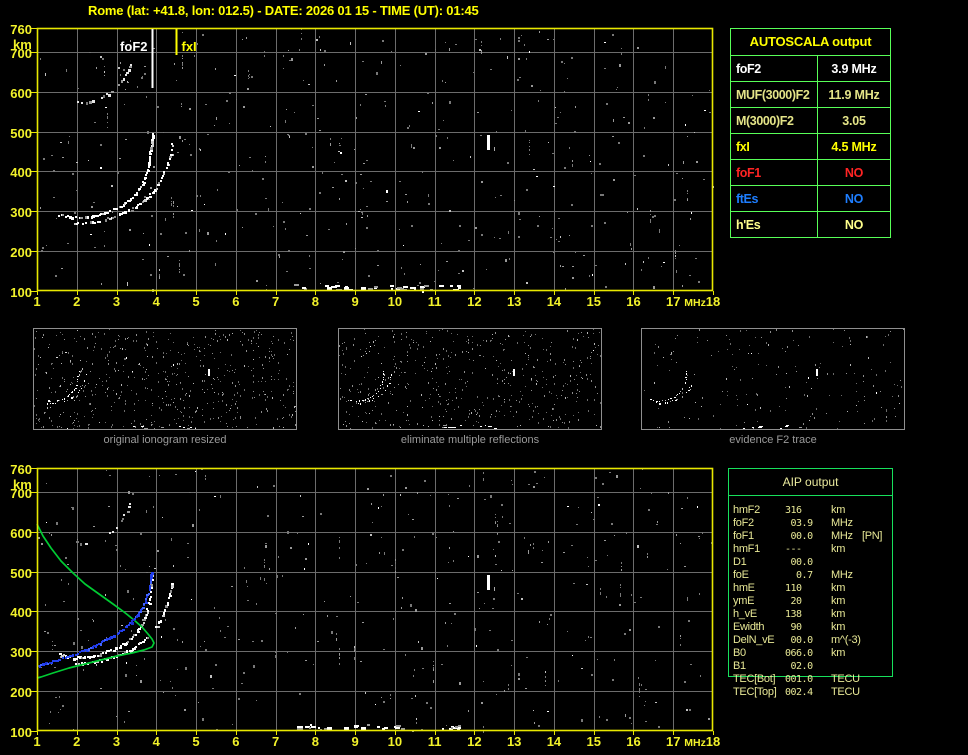  I want to click on x-axis-tick-label: 9, so click(355, 741).